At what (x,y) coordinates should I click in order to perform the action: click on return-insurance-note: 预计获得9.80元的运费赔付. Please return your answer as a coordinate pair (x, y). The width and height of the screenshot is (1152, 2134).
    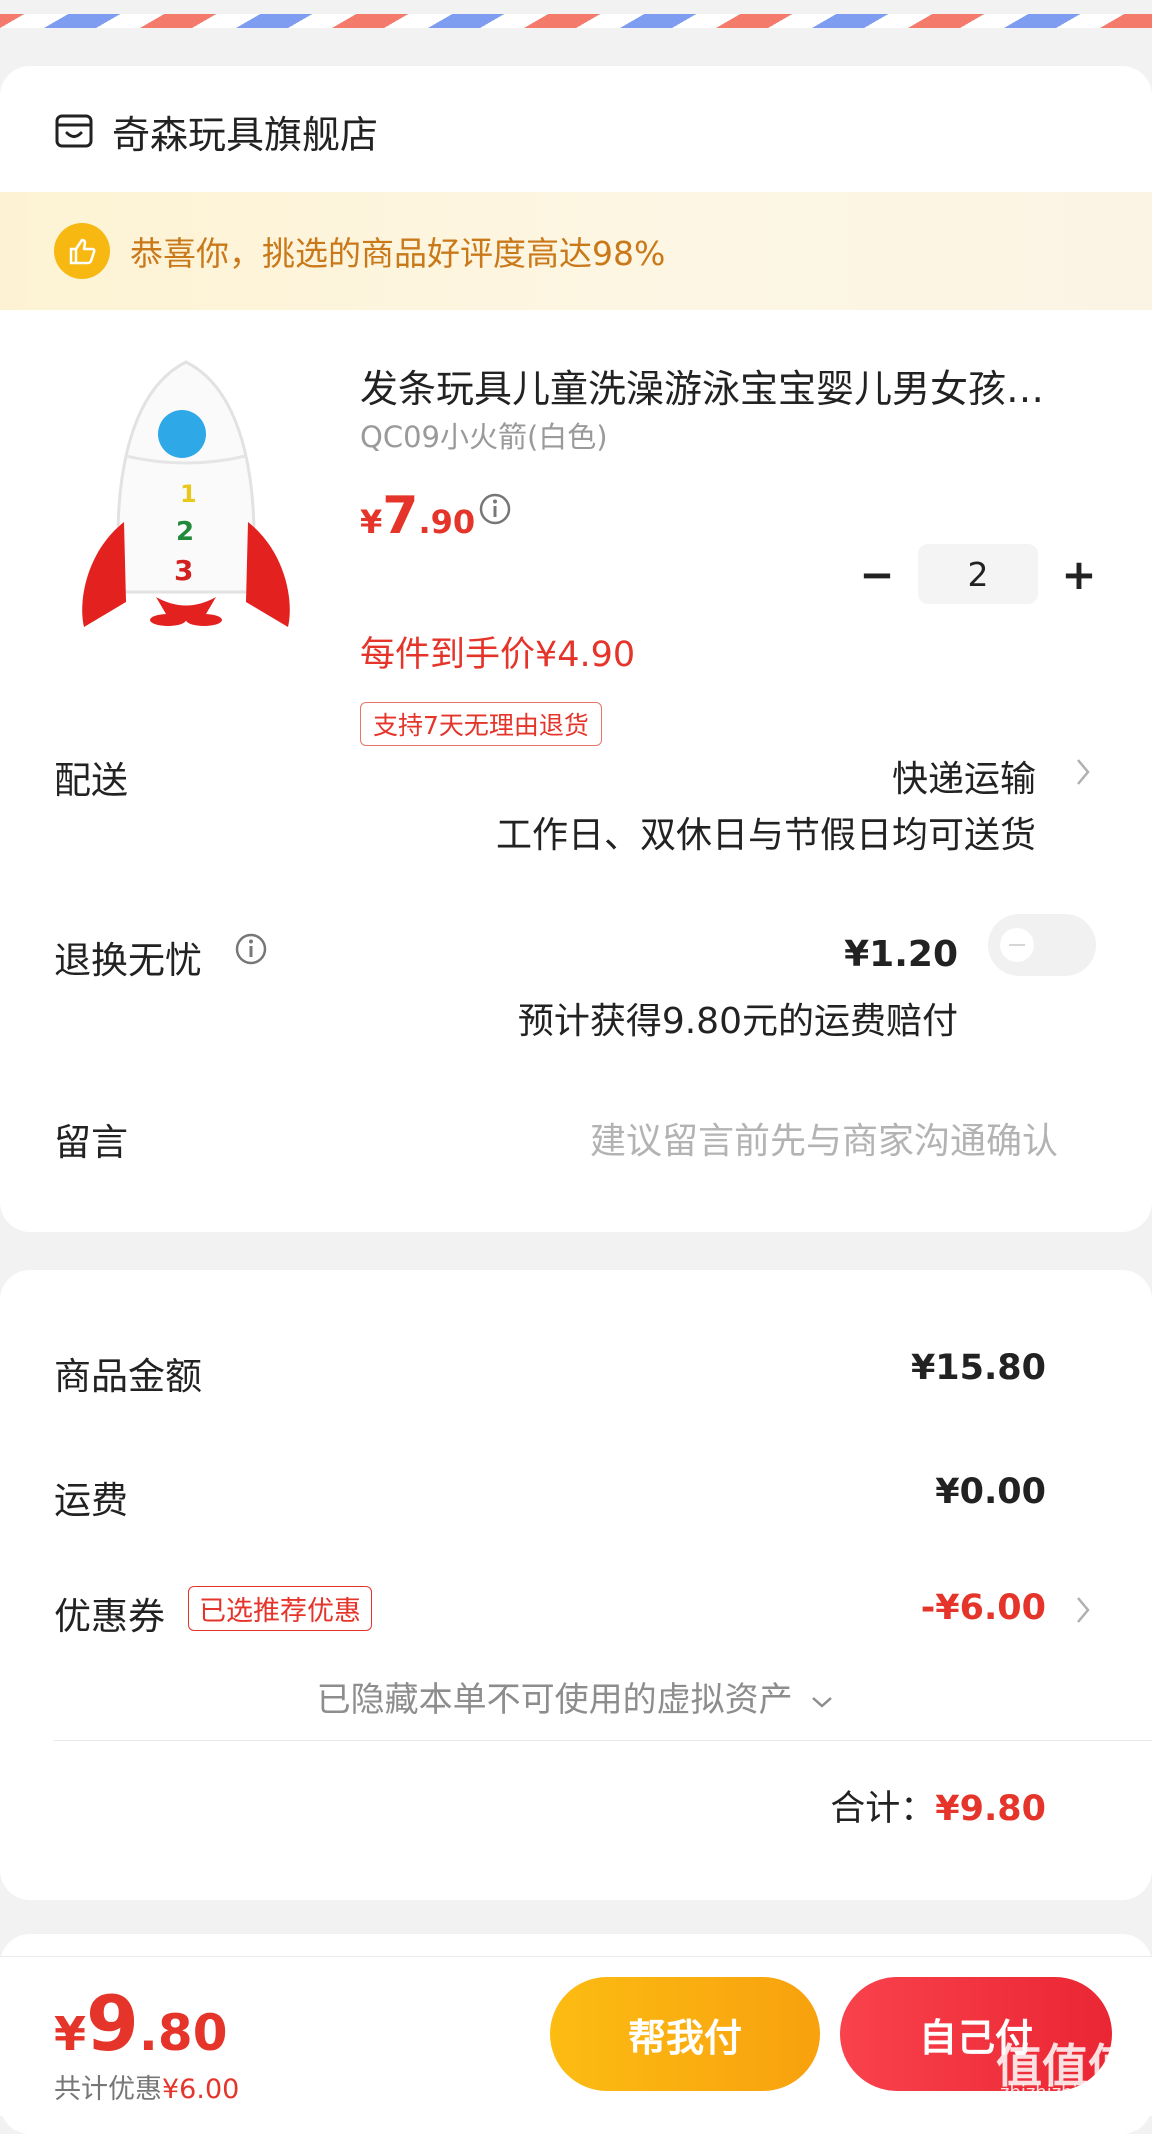
    Looking at the image, I should click on (737, 1021).